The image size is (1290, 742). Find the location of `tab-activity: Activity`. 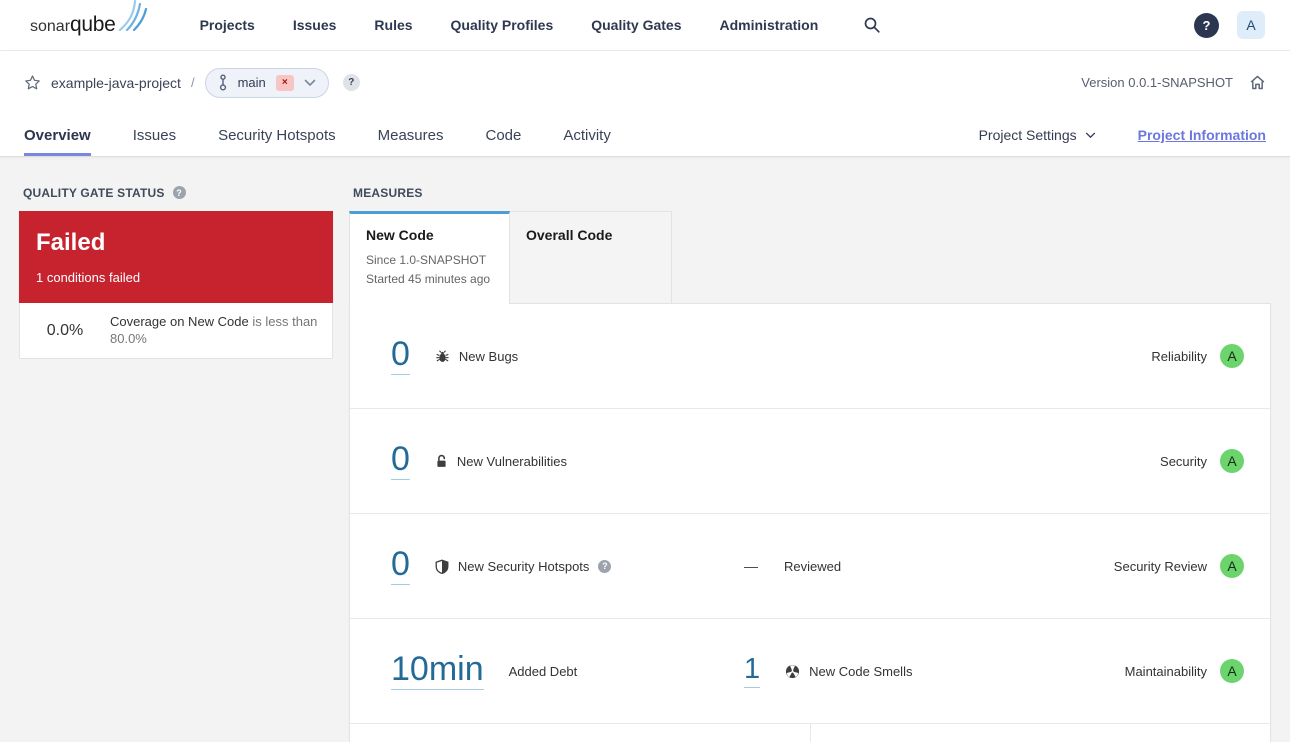

tab-activity: Activity is located at coordinates (587, 135).